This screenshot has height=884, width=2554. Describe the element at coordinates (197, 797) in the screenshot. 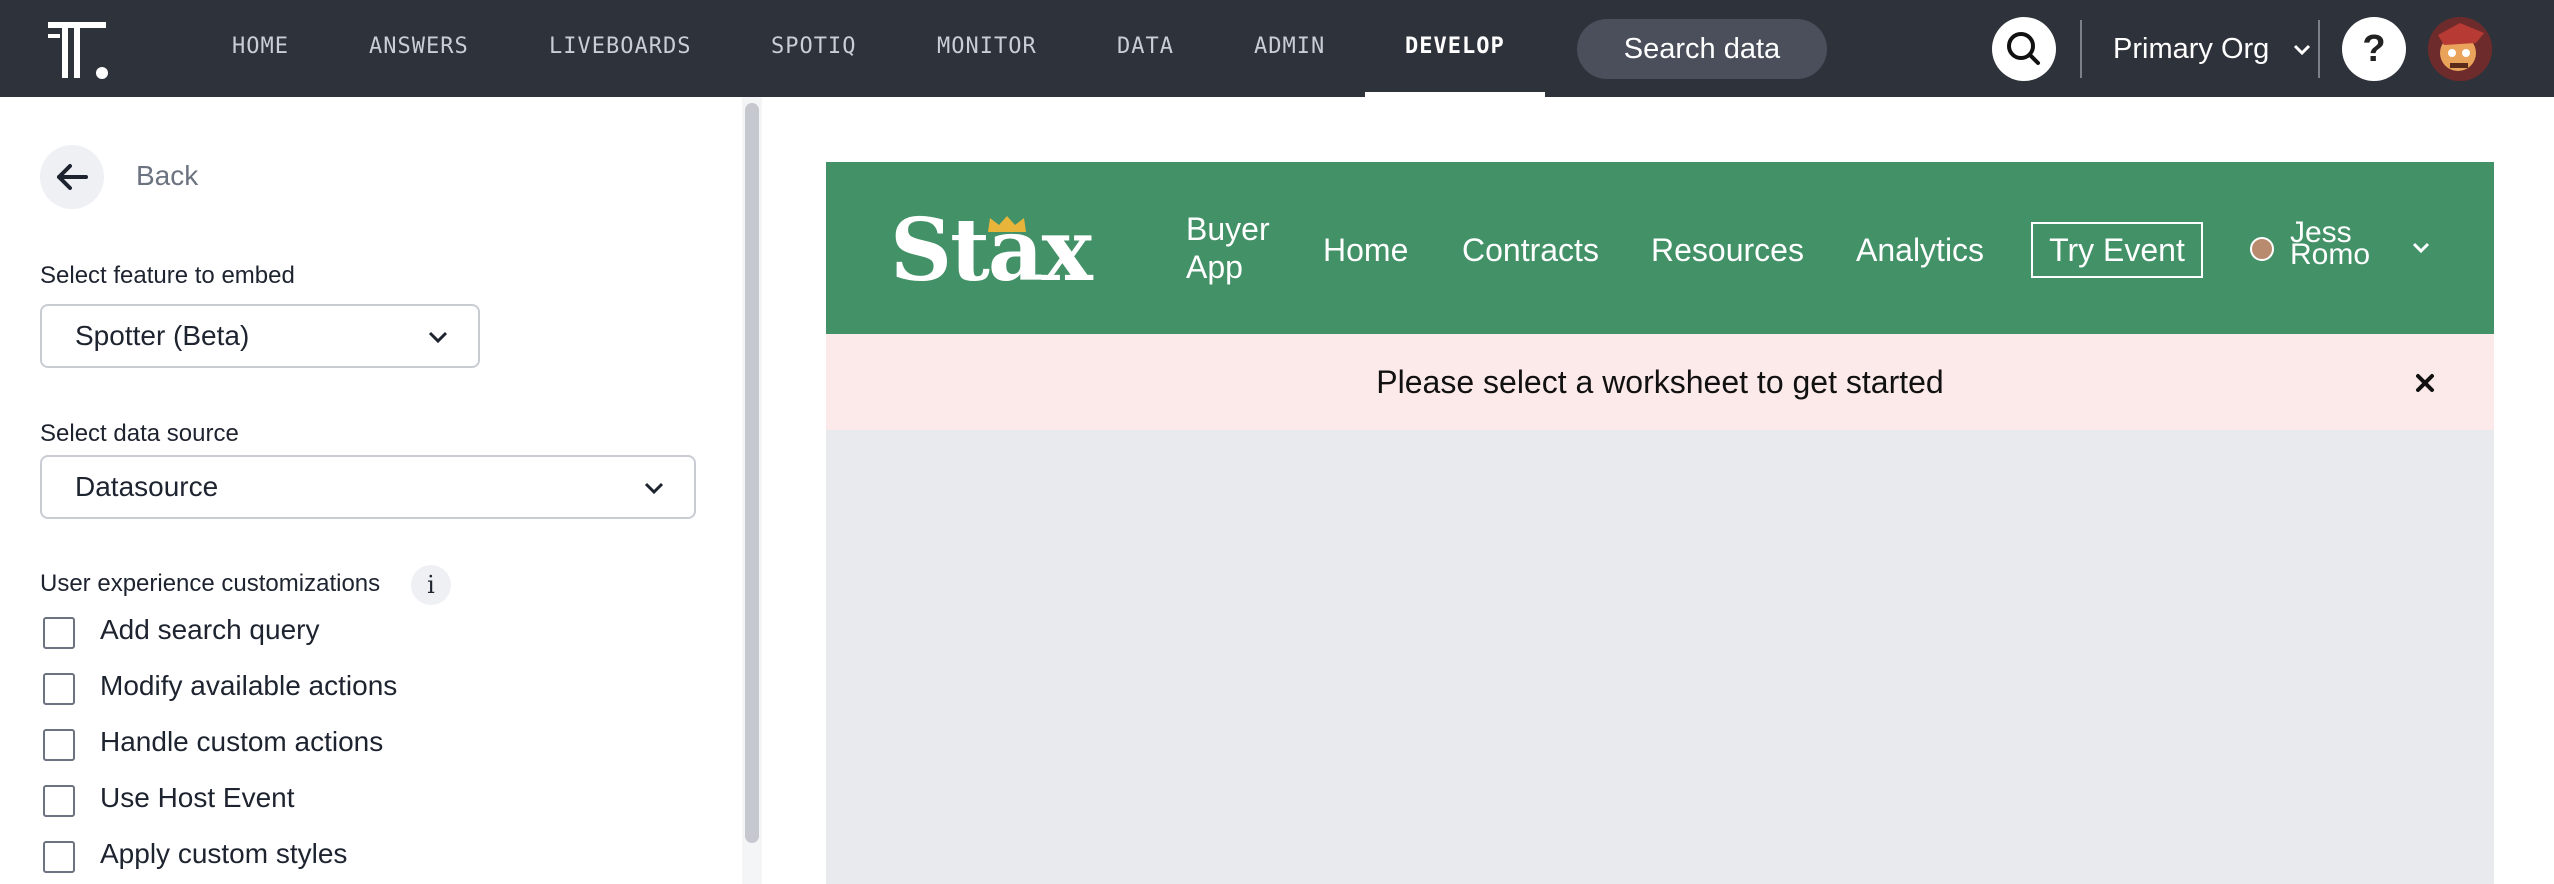

I see `checkbox-label: Use Host Event` at that location.